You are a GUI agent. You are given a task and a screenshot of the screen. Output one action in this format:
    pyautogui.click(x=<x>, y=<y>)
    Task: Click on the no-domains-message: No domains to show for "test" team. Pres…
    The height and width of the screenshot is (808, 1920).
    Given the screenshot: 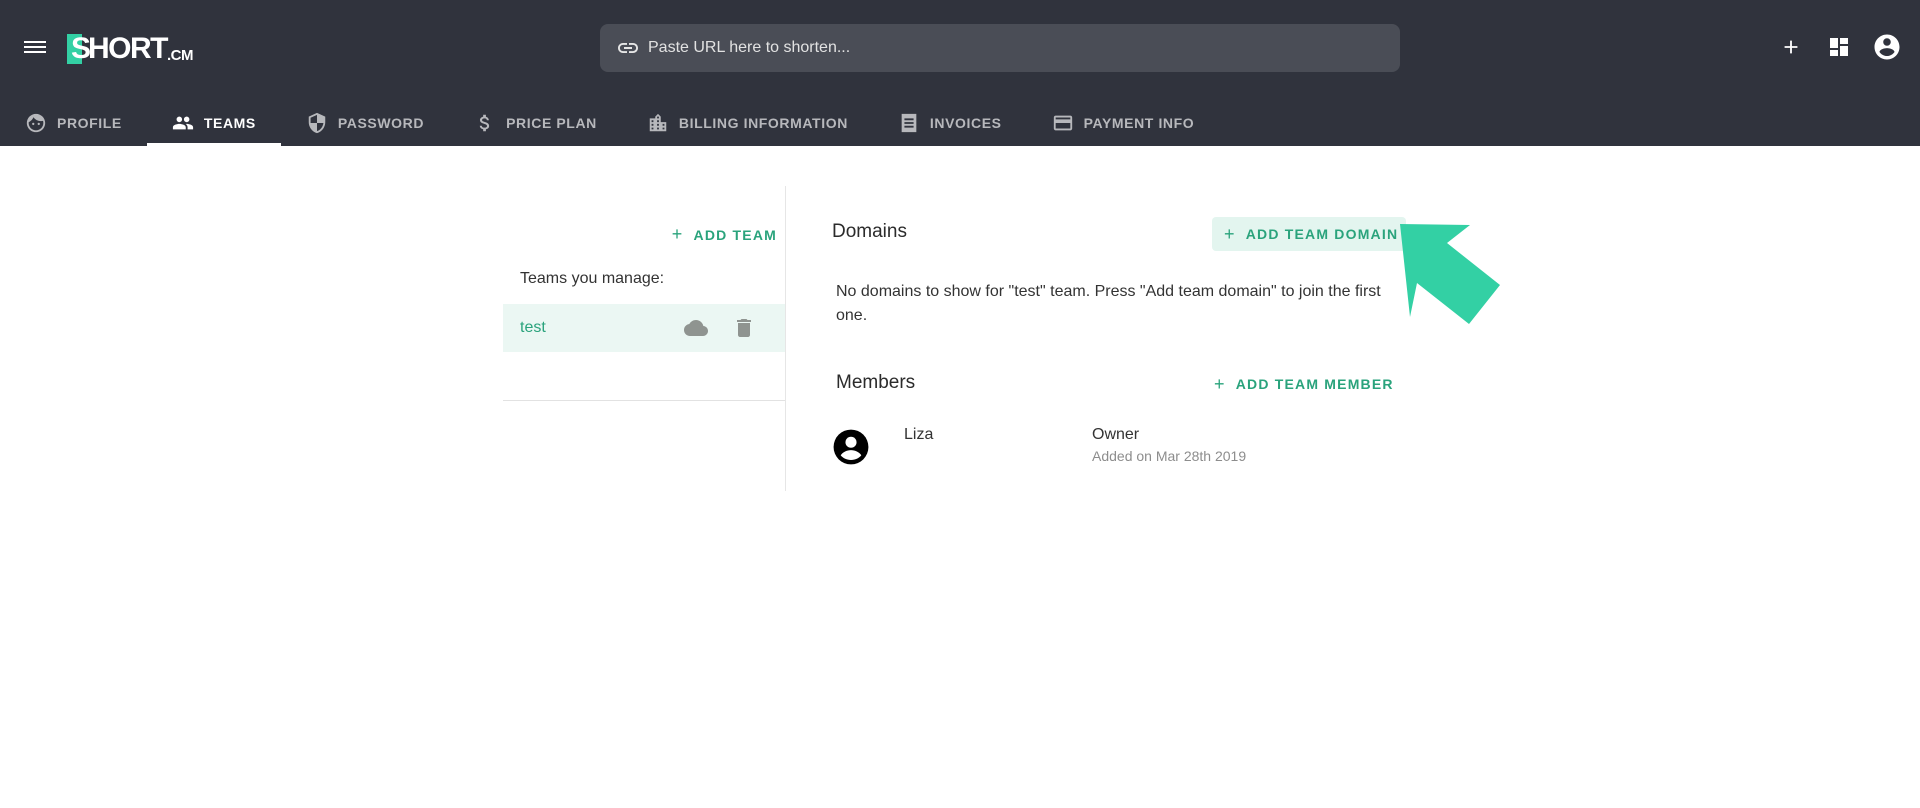 What is the action you would take?
    pyautogui.click(x=1108, y=303)
    